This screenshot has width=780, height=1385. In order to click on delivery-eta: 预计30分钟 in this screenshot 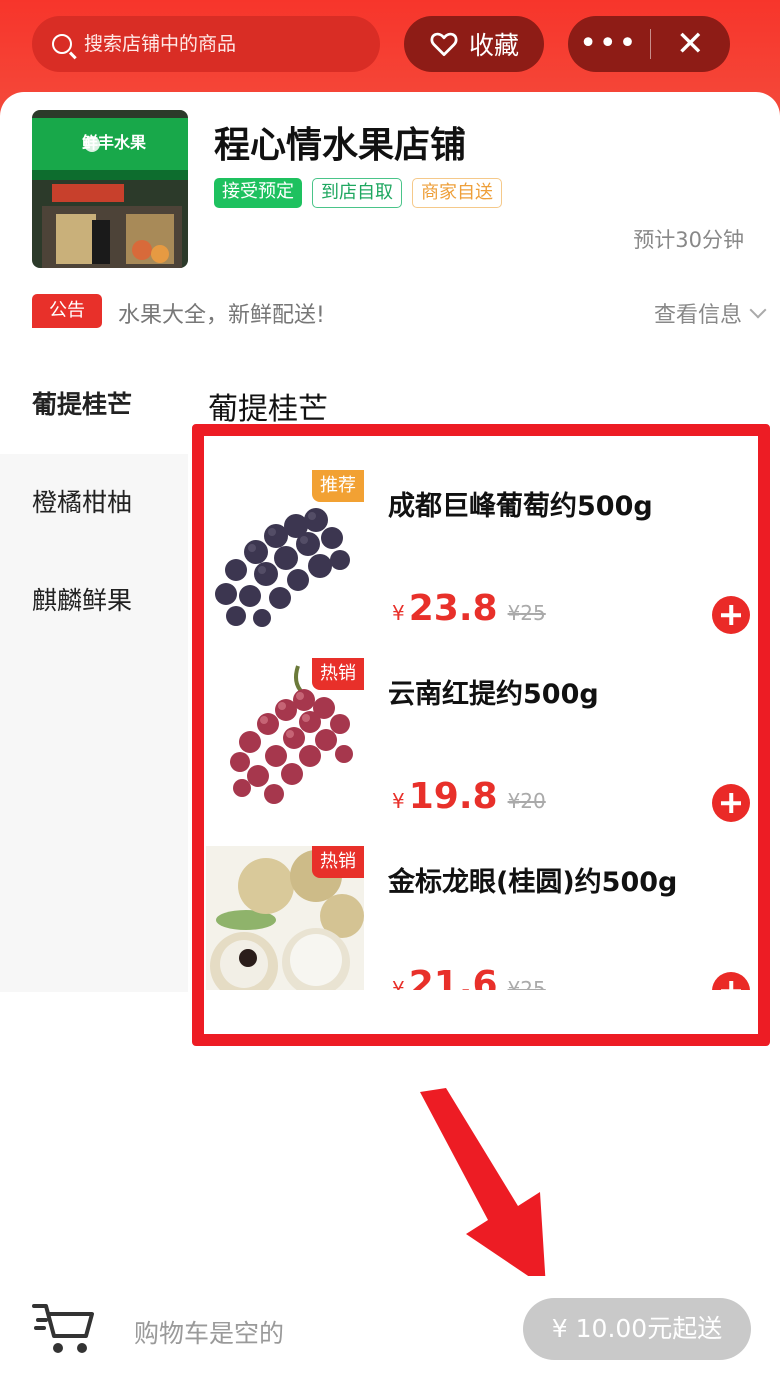, I will do `click(688, 240)`.